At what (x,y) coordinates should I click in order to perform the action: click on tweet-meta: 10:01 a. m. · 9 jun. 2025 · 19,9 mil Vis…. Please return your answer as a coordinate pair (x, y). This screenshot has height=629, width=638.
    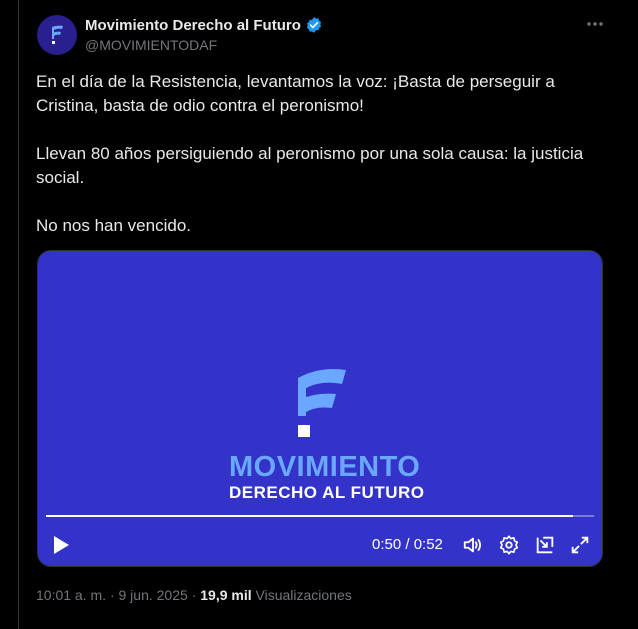
    Looking at the image, I should click on (194, 595).